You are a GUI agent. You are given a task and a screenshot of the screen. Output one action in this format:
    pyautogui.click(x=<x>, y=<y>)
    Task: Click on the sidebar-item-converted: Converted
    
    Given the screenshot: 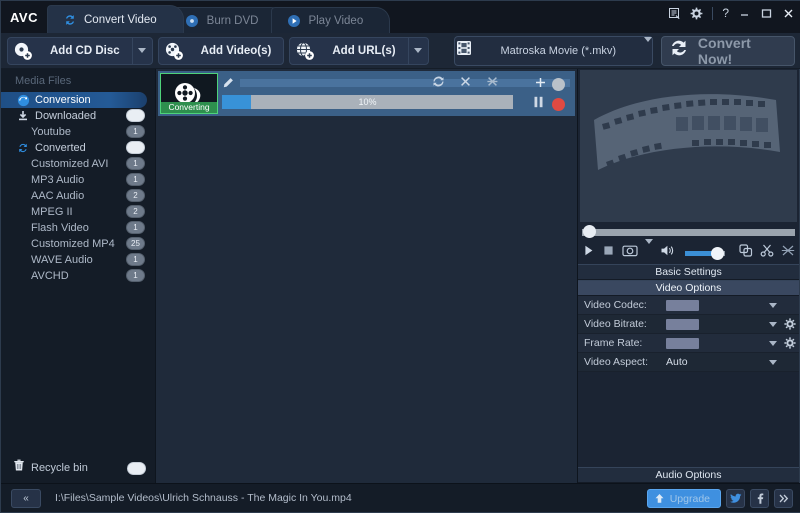 What is the action you would take?
    pyautogui.click(x=78, y=148)
    